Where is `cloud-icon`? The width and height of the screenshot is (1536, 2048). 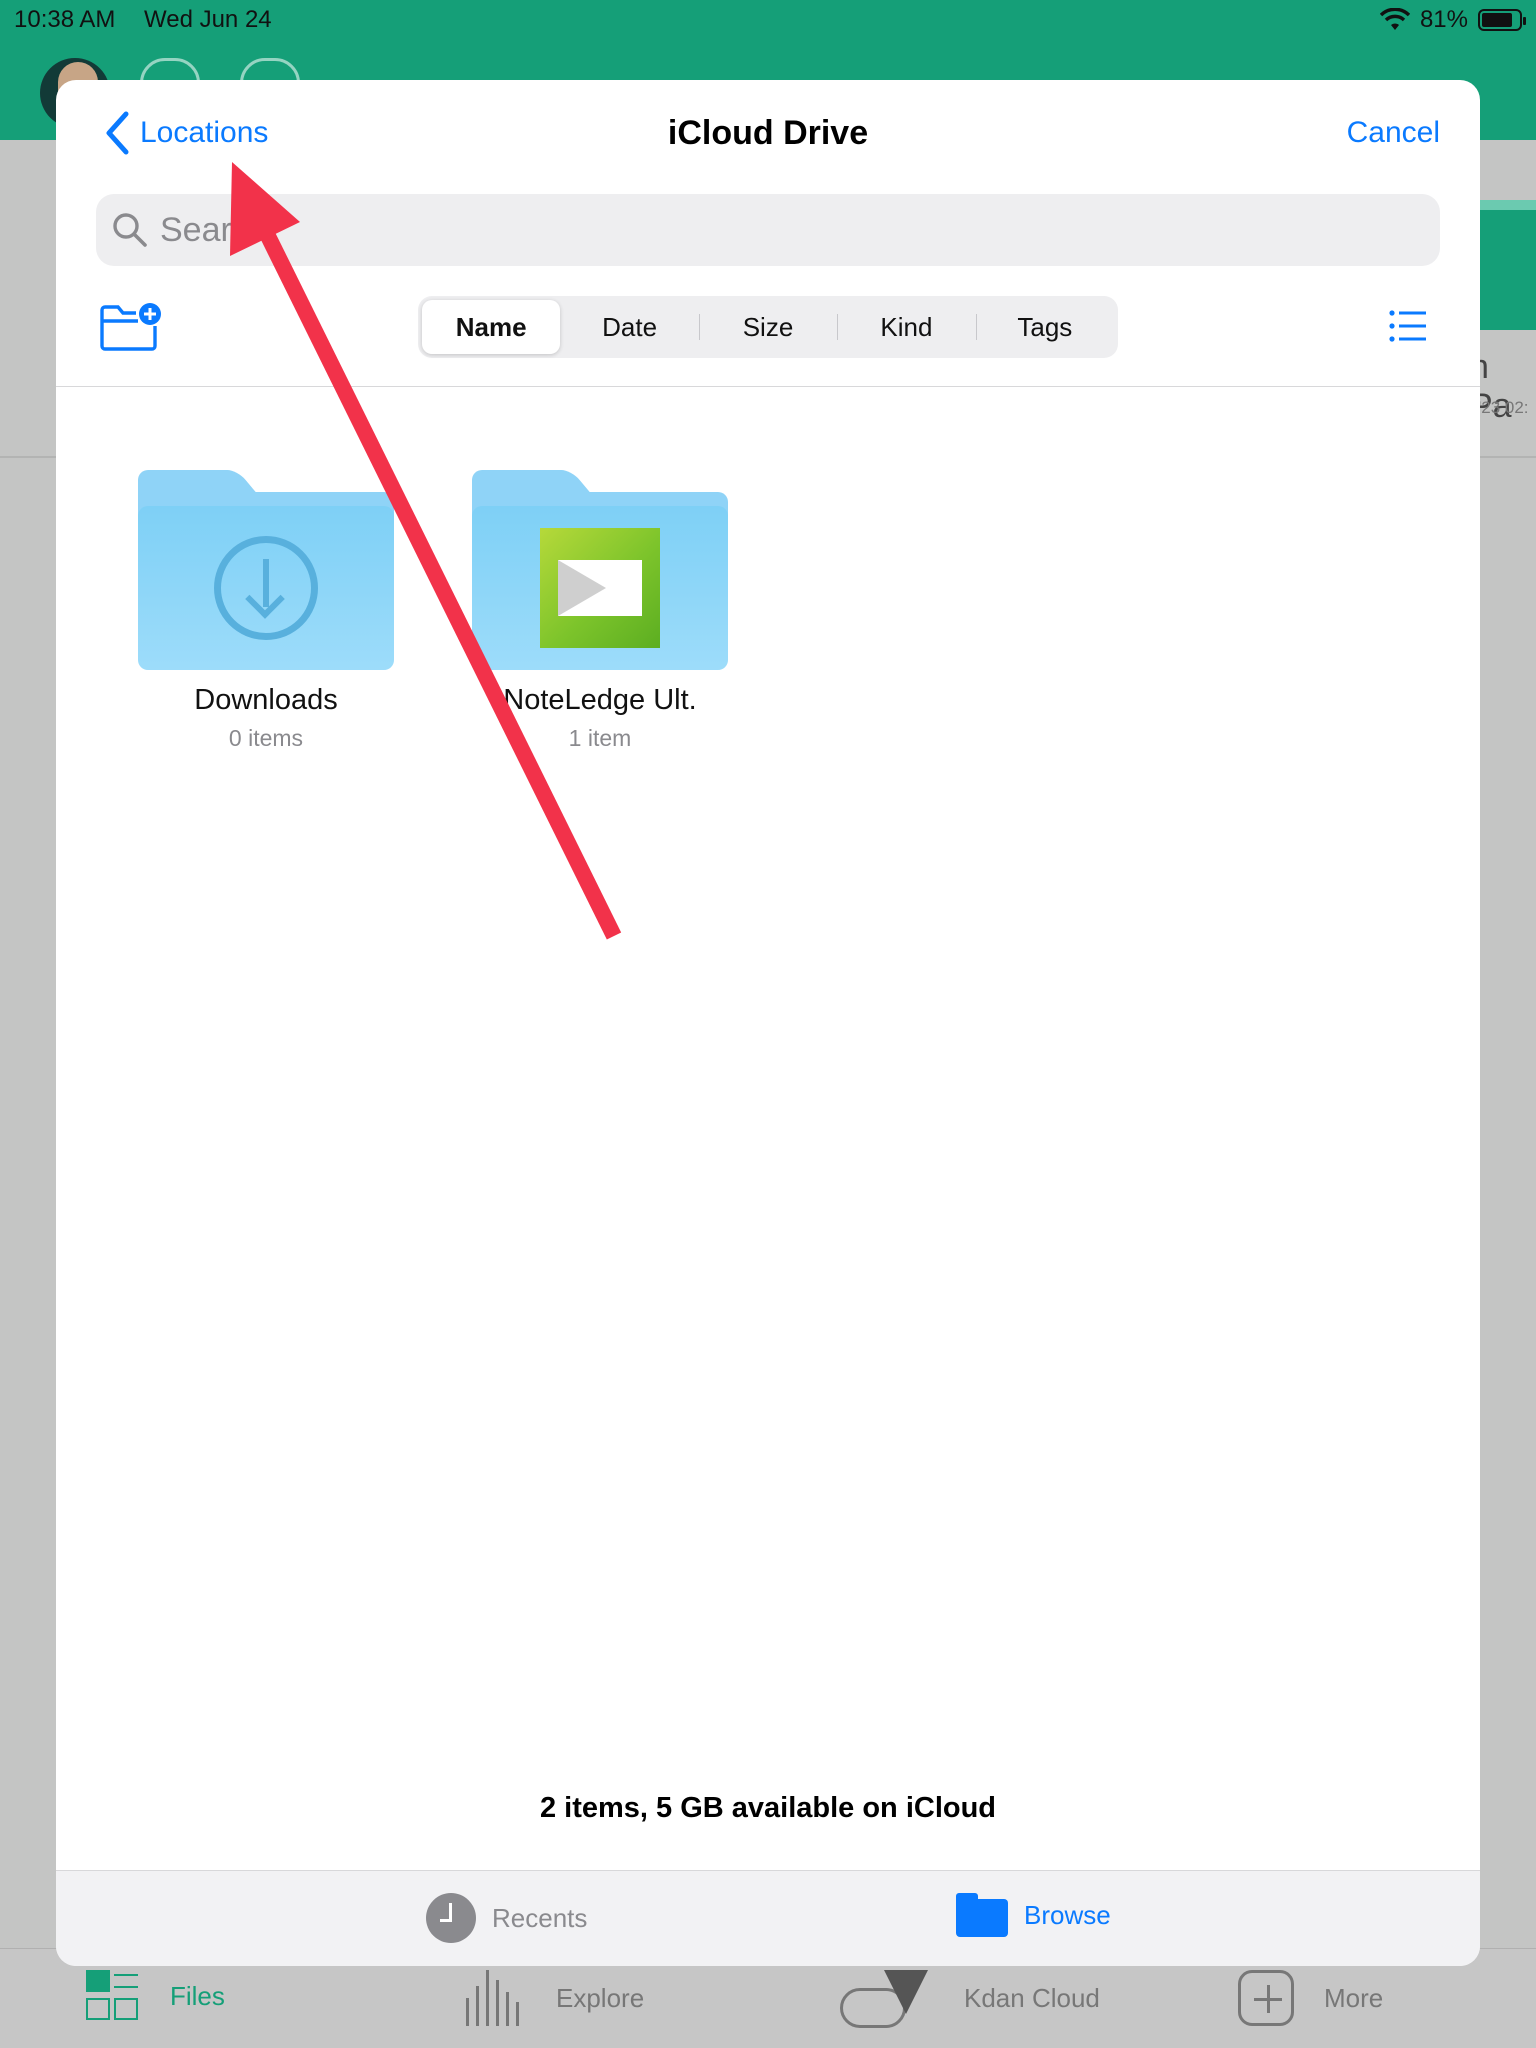 cloud-icon is located at coordinates (887, 1999).